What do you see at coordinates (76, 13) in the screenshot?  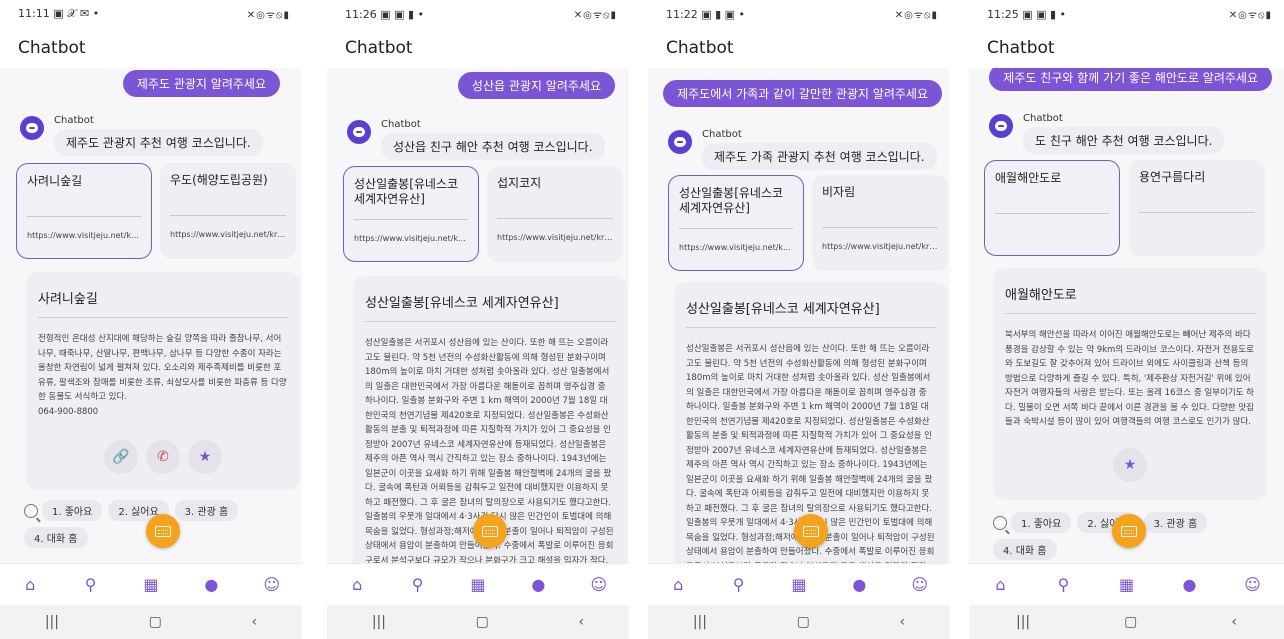 I see `status-icons-left: ▣ 𝒳 ✉ •` at bounding box center [76, 13].